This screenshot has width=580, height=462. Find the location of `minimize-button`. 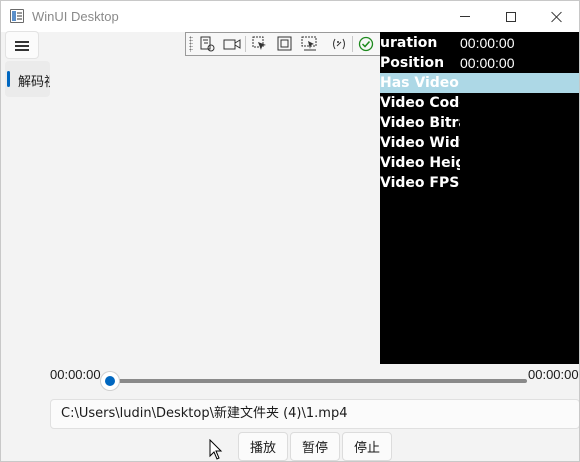

minimize-button is located at coordinates (465, 16).